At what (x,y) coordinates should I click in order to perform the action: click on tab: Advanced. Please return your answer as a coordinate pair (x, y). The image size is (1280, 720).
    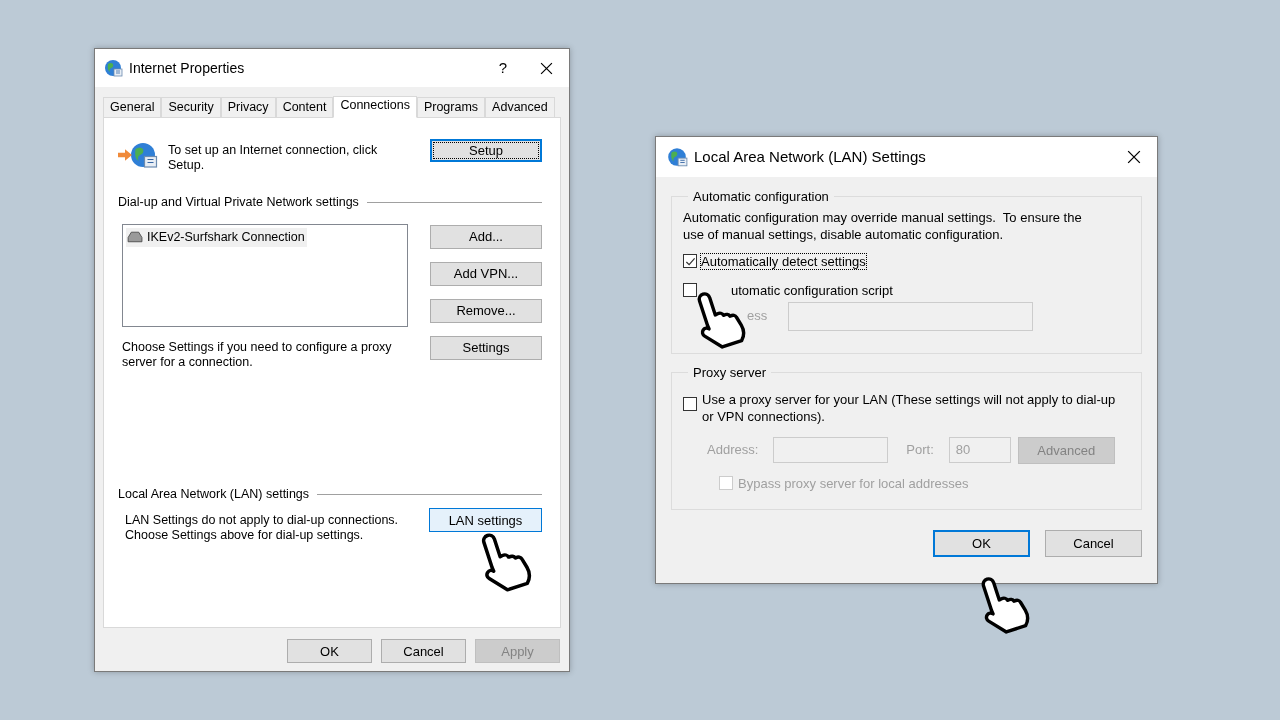
    Looking at the image, I should click on (520, 107).